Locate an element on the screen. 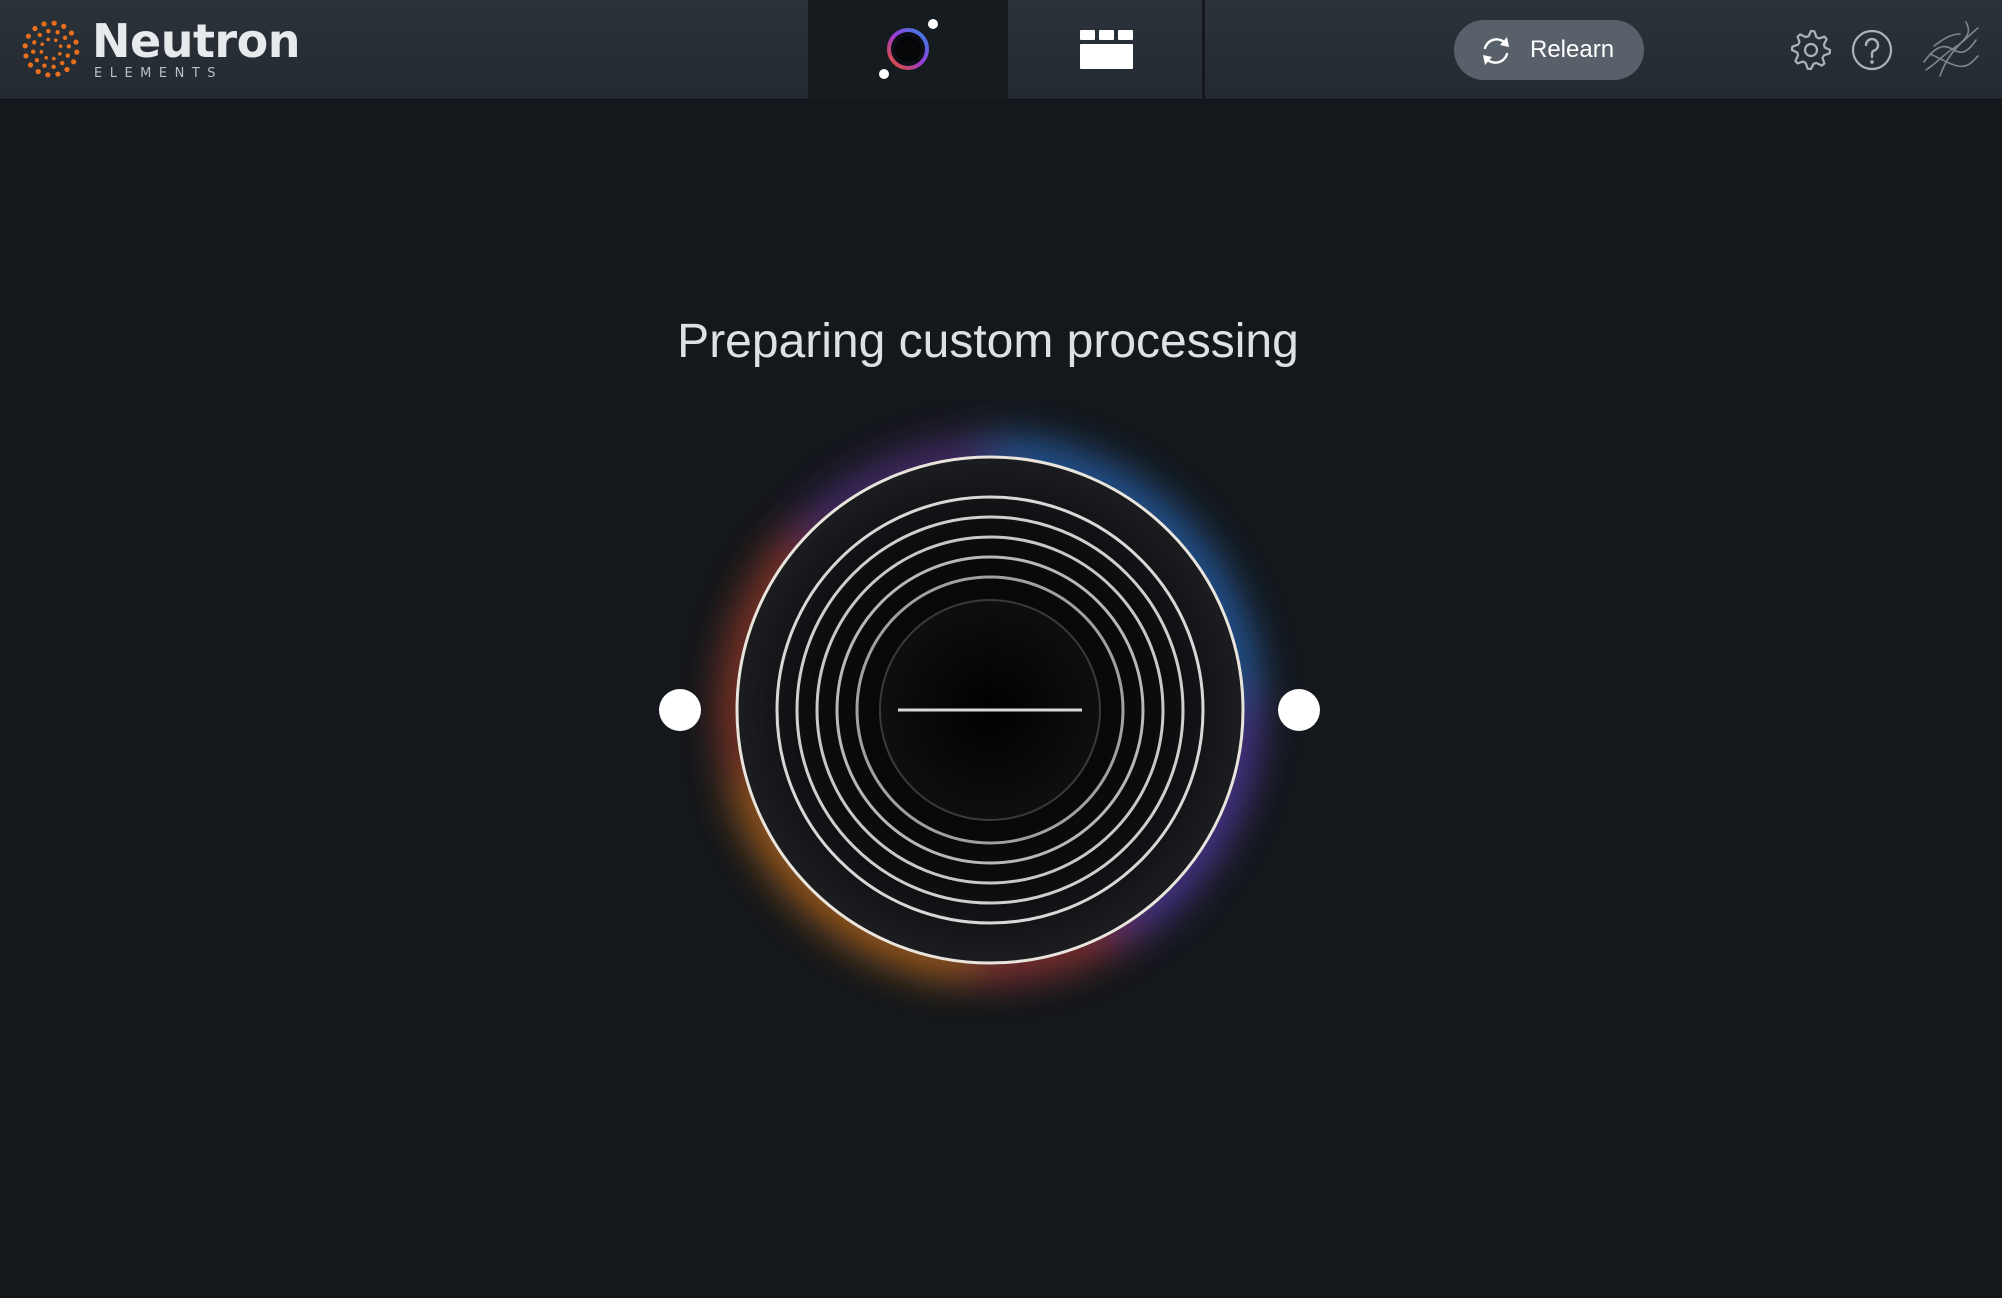 Image resolution: width=2002 pixels, height=1298 pixels. modules-grid-icon is located at coordinates (1106, 49).